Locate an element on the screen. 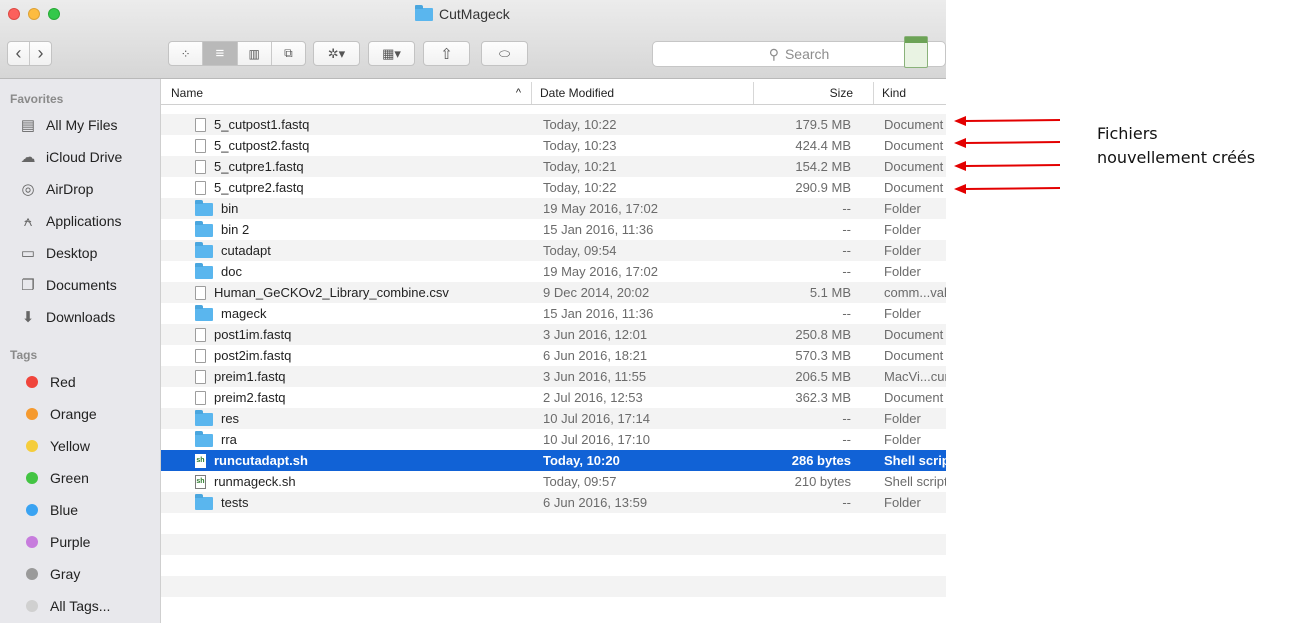 Image resolution: width=1301 pixels, height=623 pixels. sidebar-tag: Yellow is located at coordinates (57, 446).